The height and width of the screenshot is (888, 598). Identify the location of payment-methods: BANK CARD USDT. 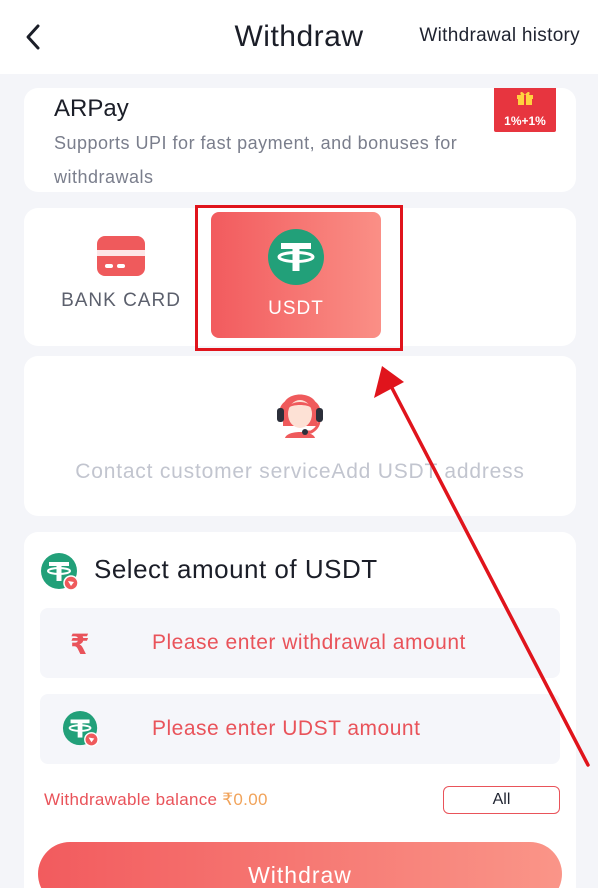
(300, 277).